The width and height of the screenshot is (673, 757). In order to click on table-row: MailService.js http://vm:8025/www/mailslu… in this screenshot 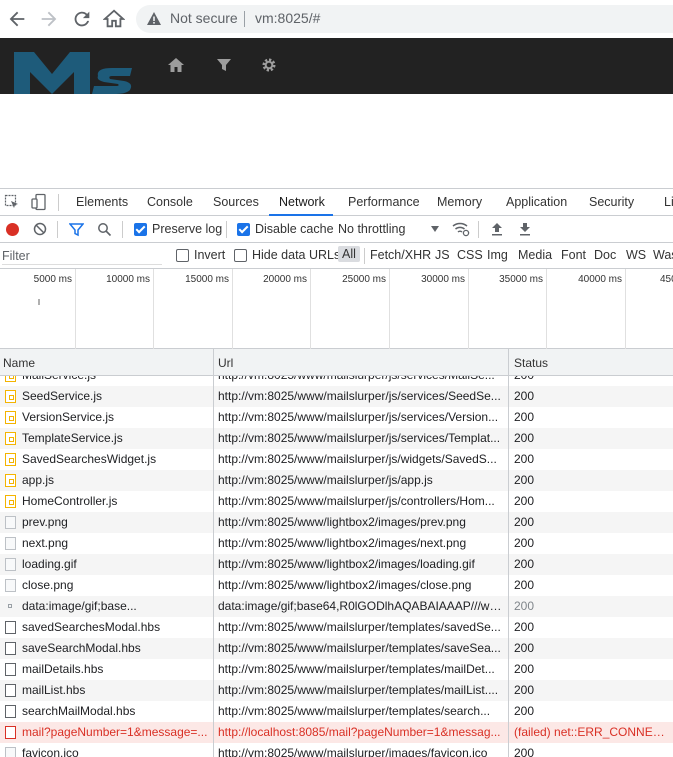, I will do `click(336, 381)`.